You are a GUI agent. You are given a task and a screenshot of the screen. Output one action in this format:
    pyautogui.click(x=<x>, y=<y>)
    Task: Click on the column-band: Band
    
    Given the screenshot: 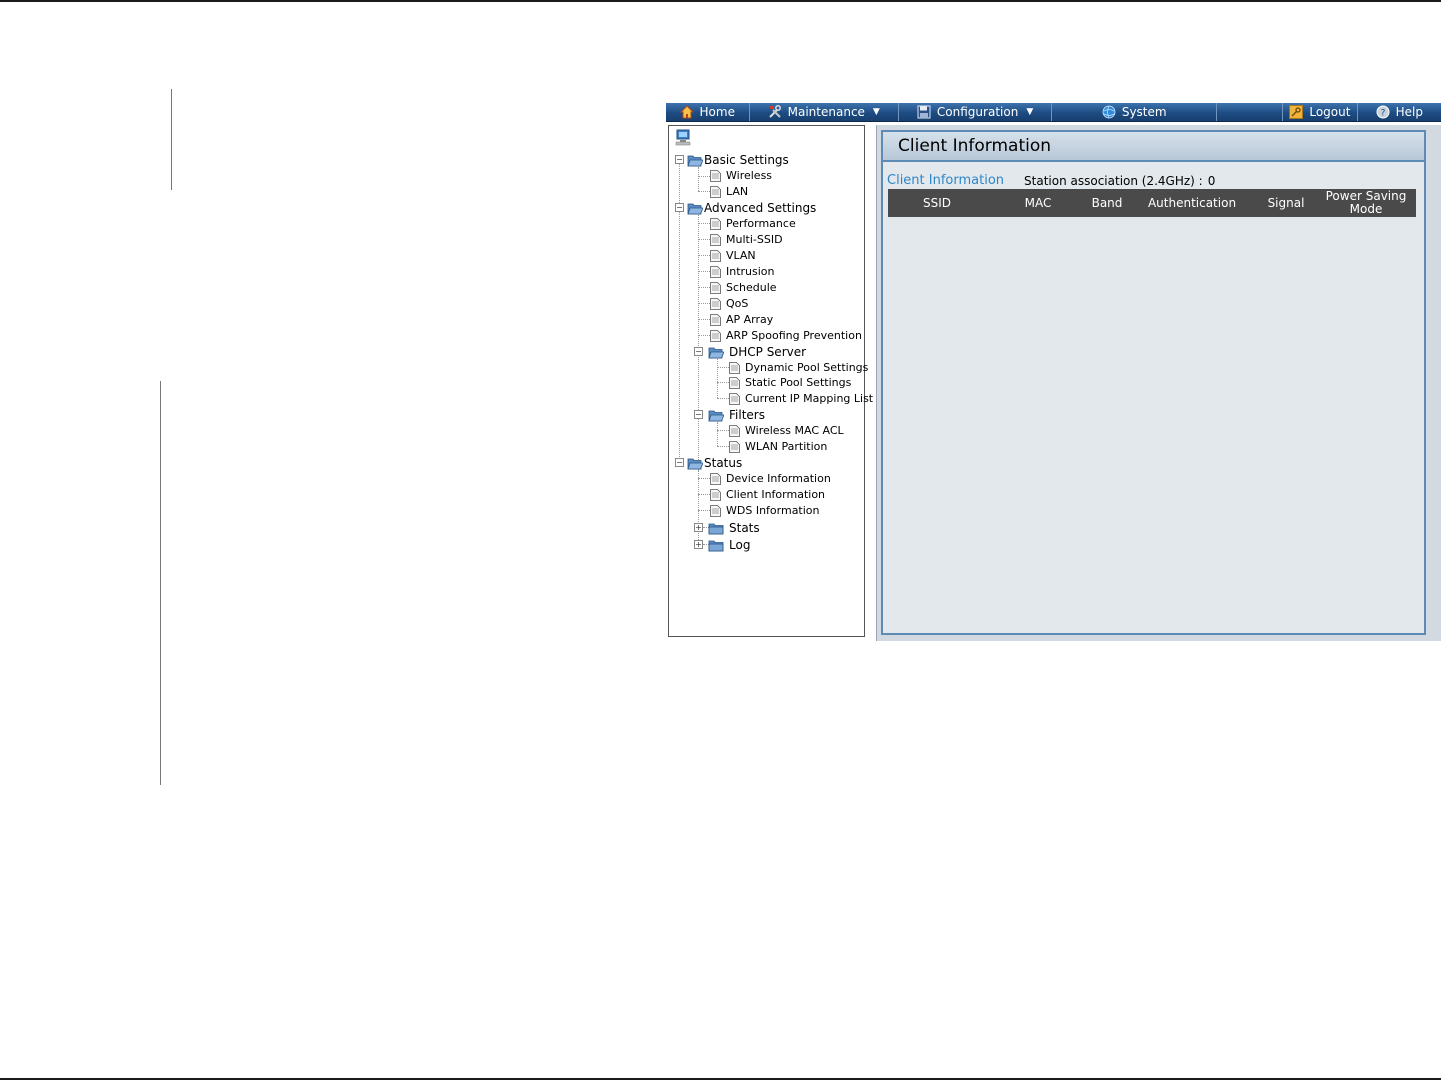 What is the action you would take?
    pyautogui.click(x=1107, y=202)
    